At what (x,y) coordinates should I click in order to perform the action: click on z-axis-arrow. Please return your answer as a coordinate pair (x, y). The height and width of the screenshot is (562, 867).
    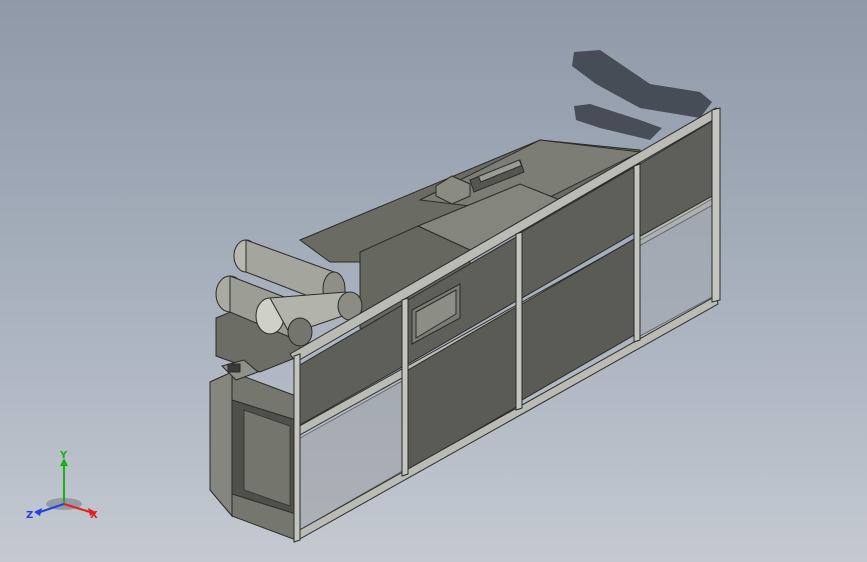
    Looking at the image, I should click on (38, 512).